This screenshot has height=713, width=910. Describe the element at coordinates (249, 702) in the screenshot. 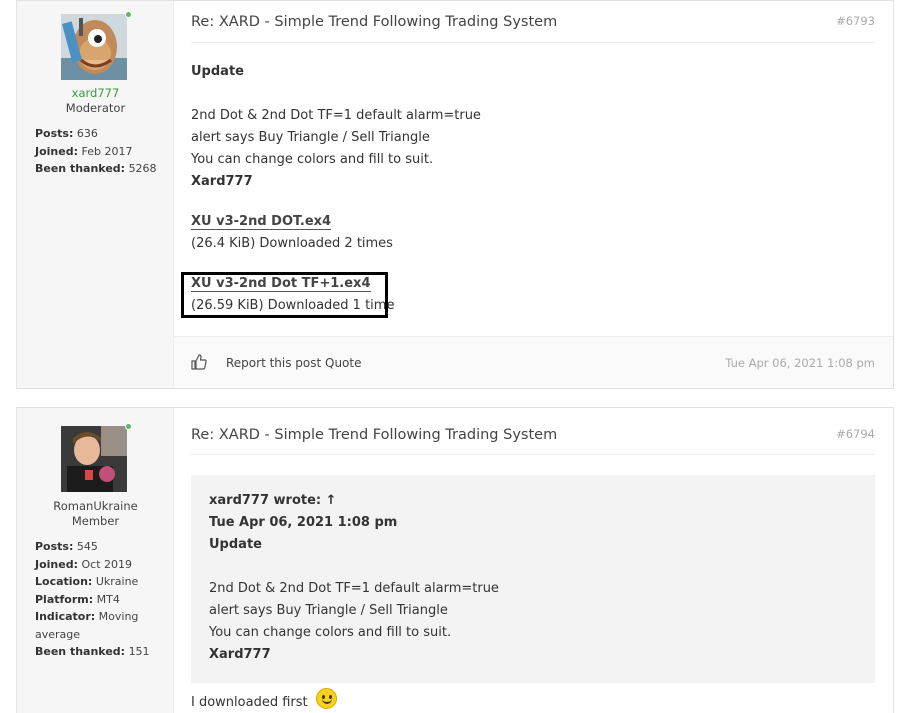

I see `reply-text: I downloaded first` at that location.